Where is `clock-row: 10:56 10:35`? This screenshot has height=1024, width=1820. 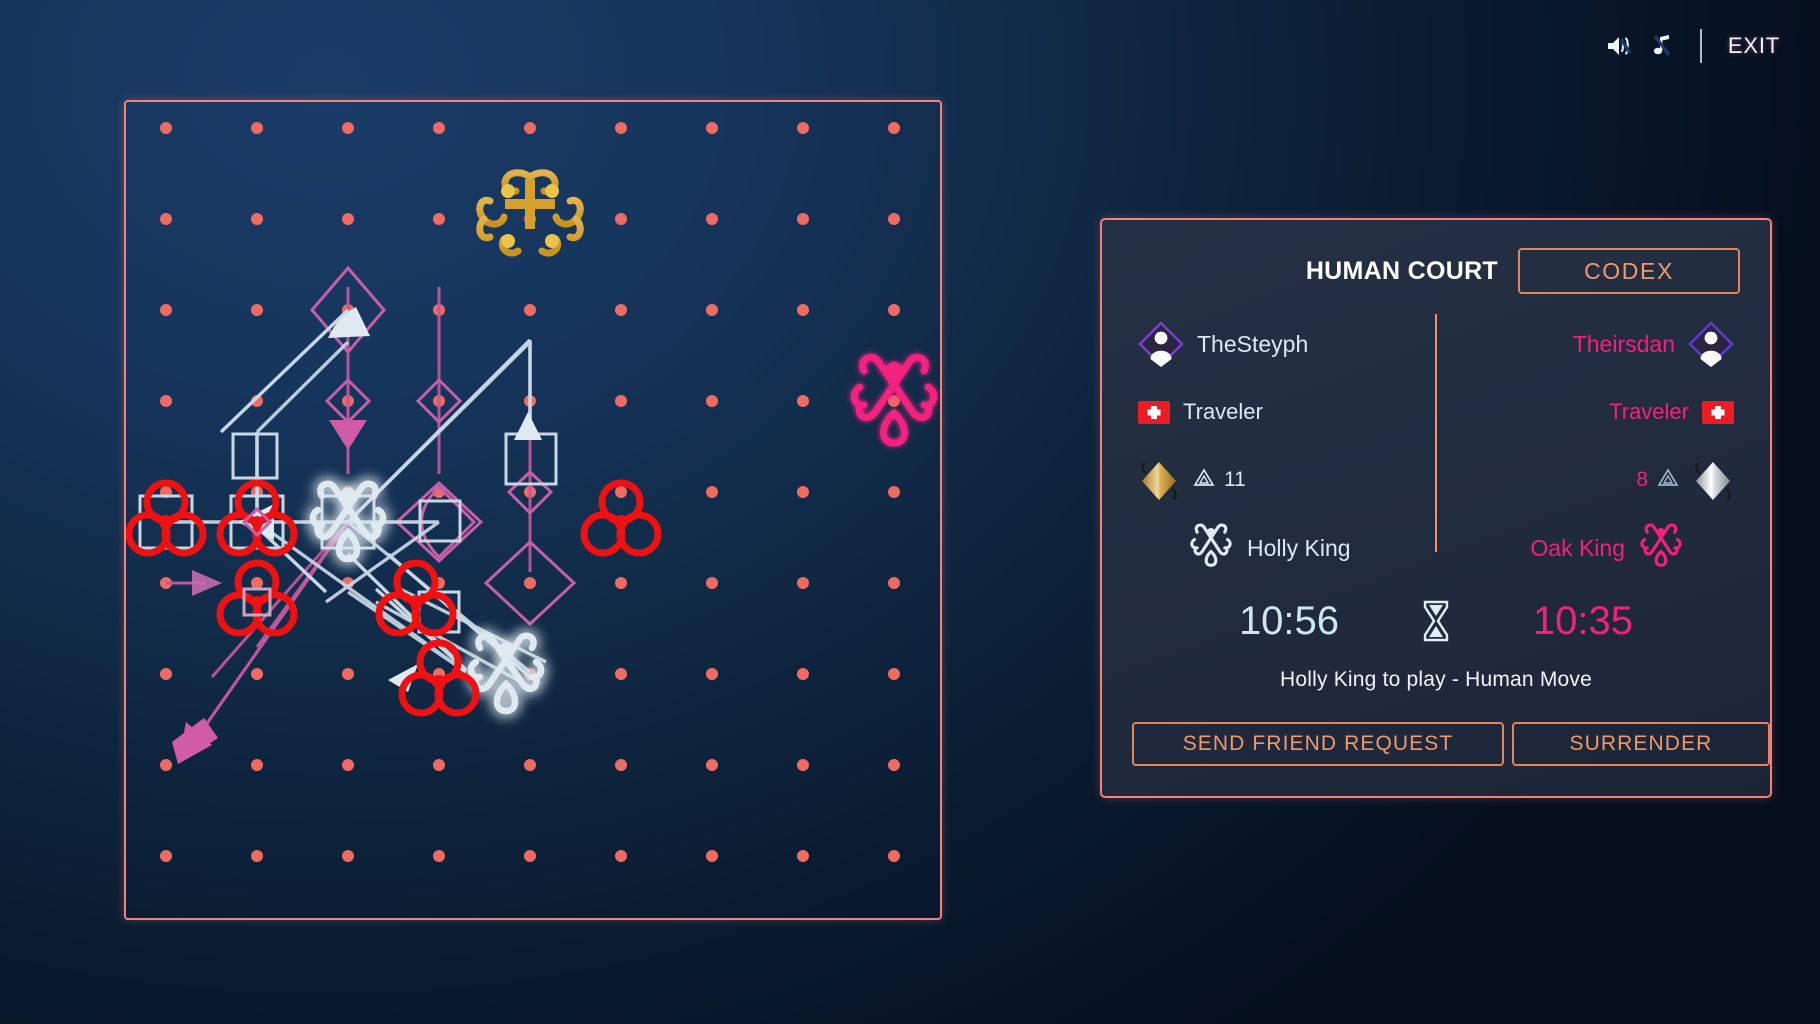 clock-row: 10:56 10:35 is located at coordinates (1436, 621).